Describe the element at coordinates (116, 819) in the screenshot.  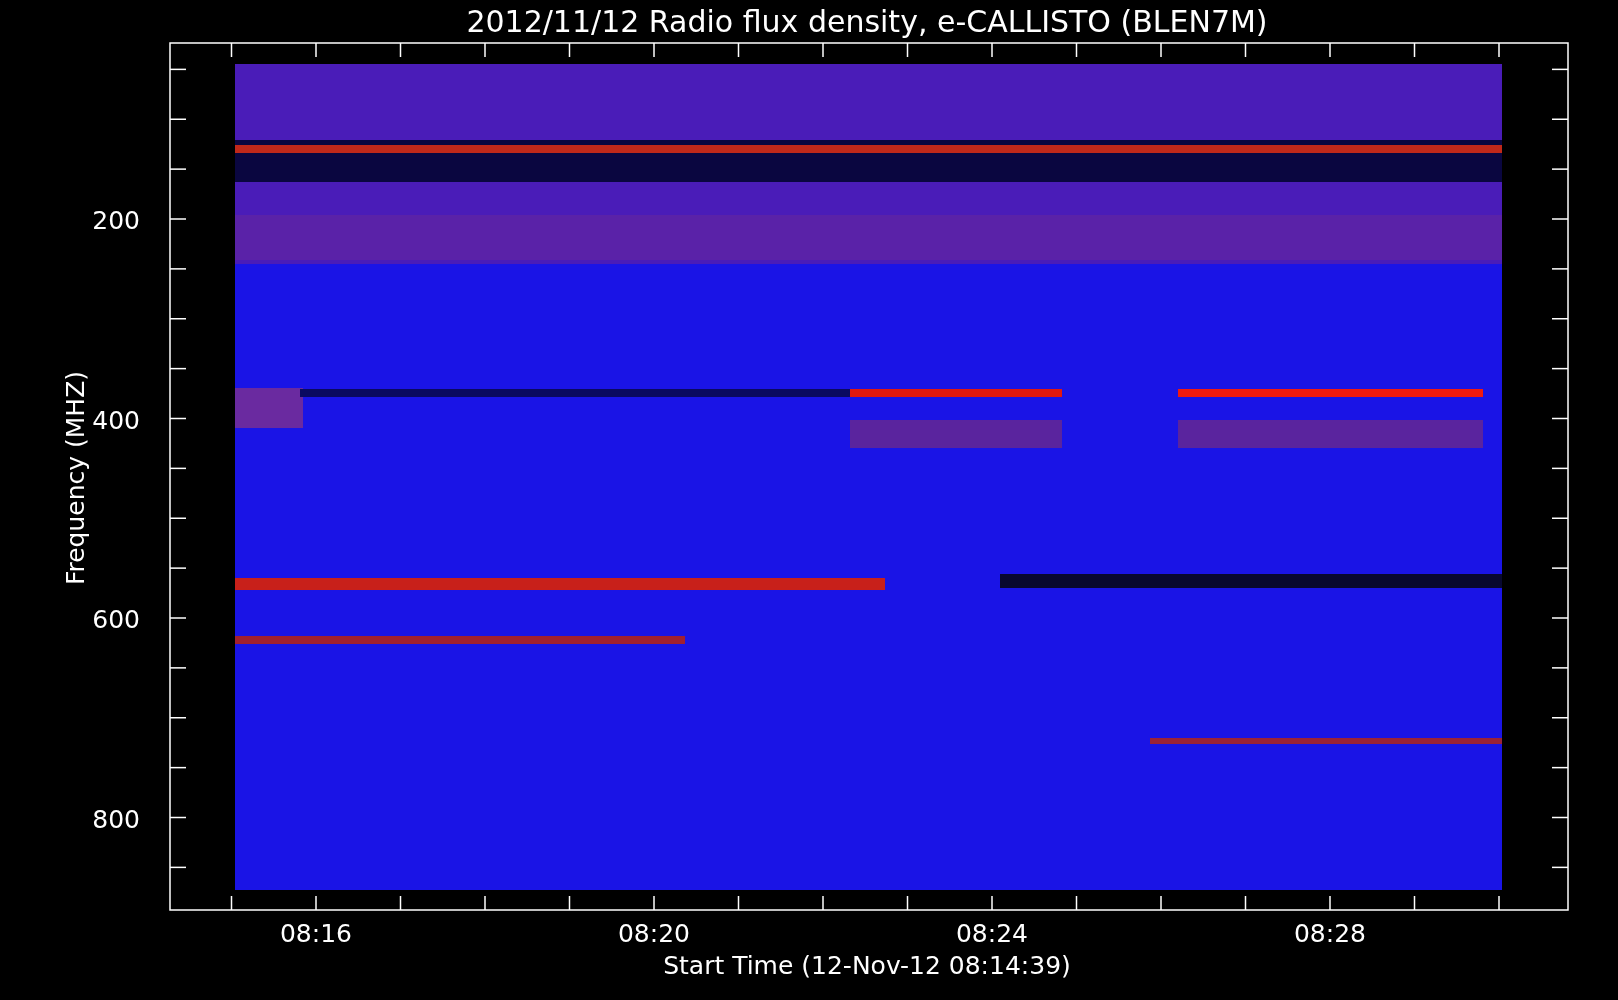
I see `y-tick-label: 800` at that location.